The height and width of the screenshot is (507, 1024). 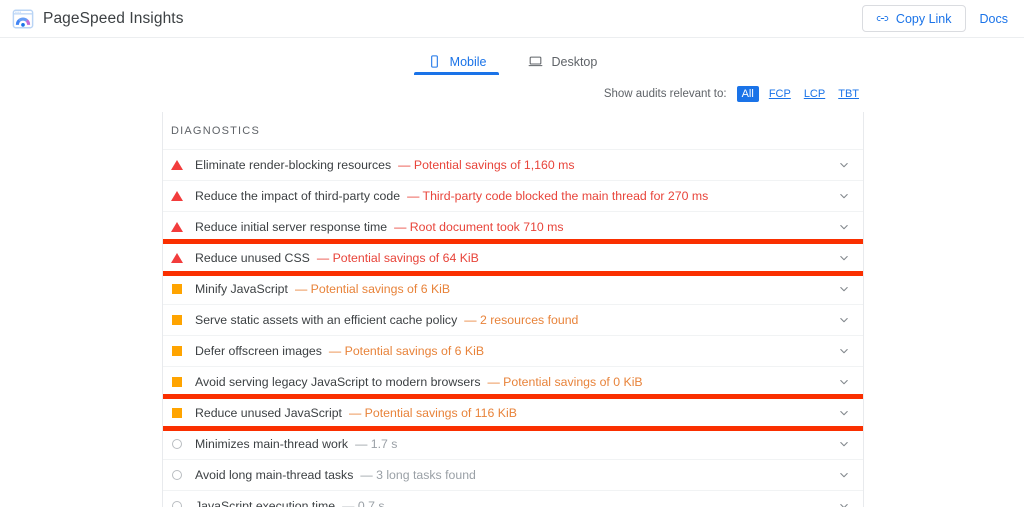 I want to click on copy-link-label: Copy Link, so click(x=923, y=18).